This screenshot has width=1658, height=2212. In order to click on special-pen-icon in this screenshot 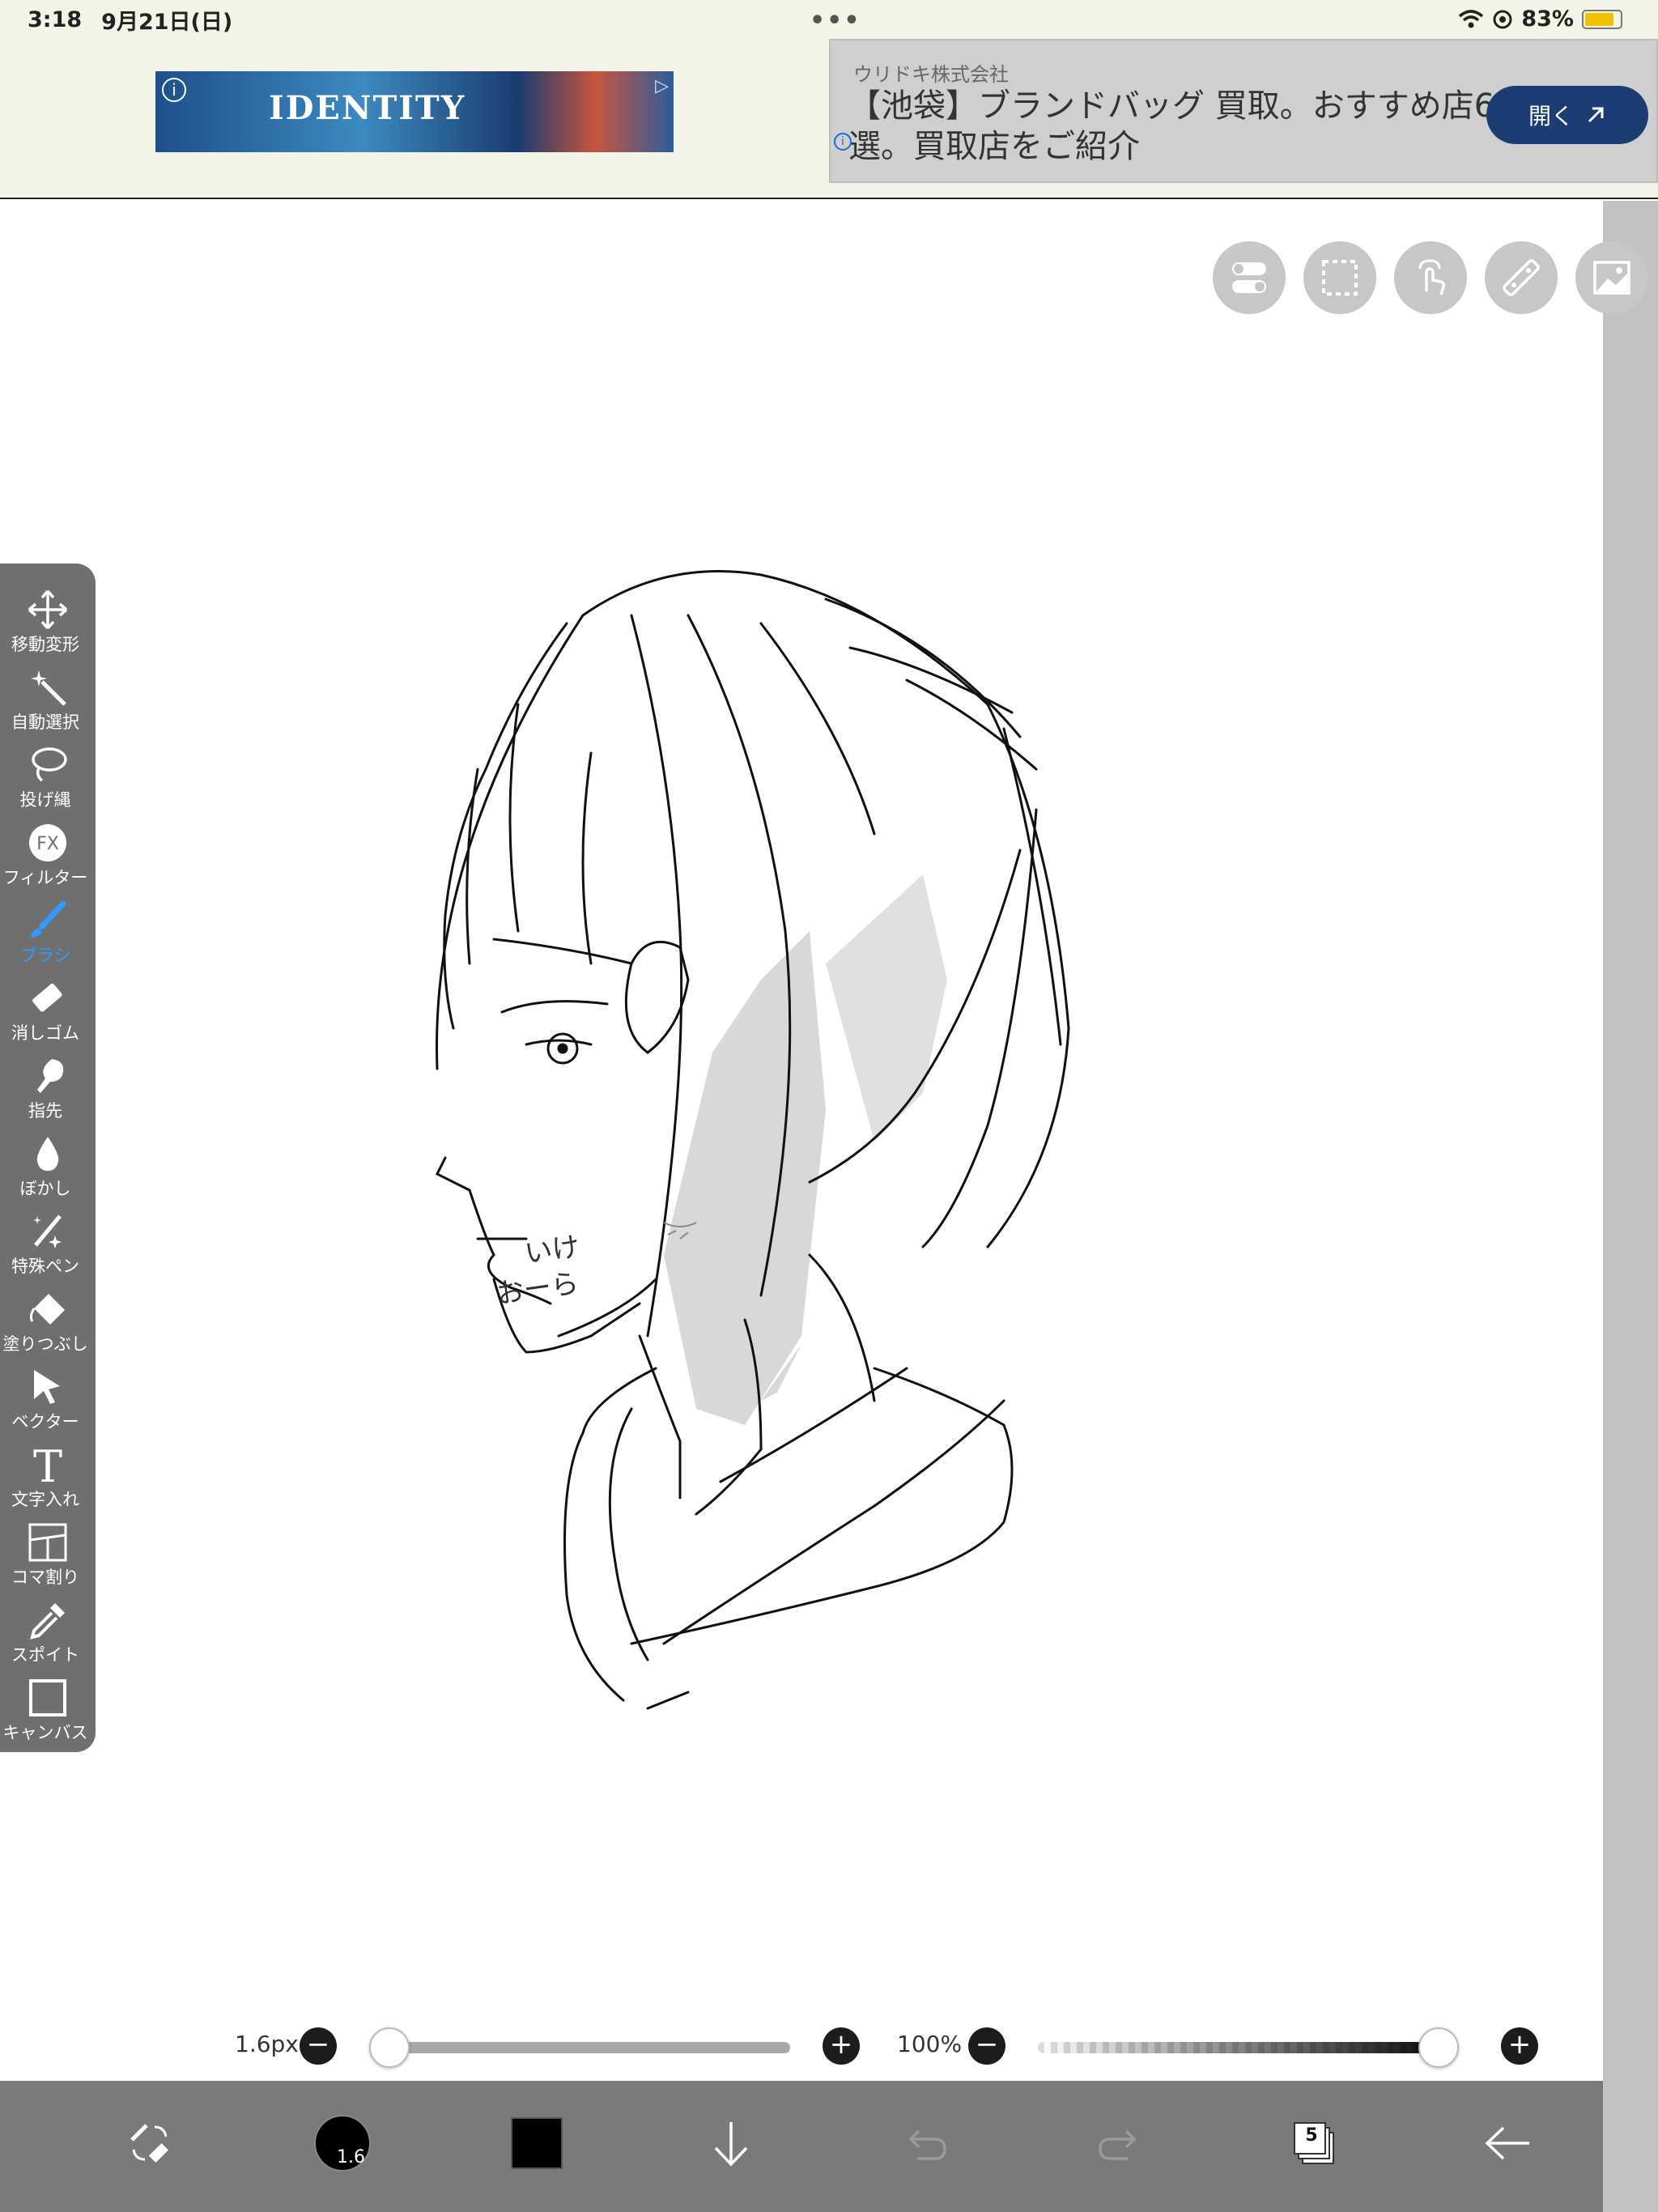, I will do `click(47, 1231)`.